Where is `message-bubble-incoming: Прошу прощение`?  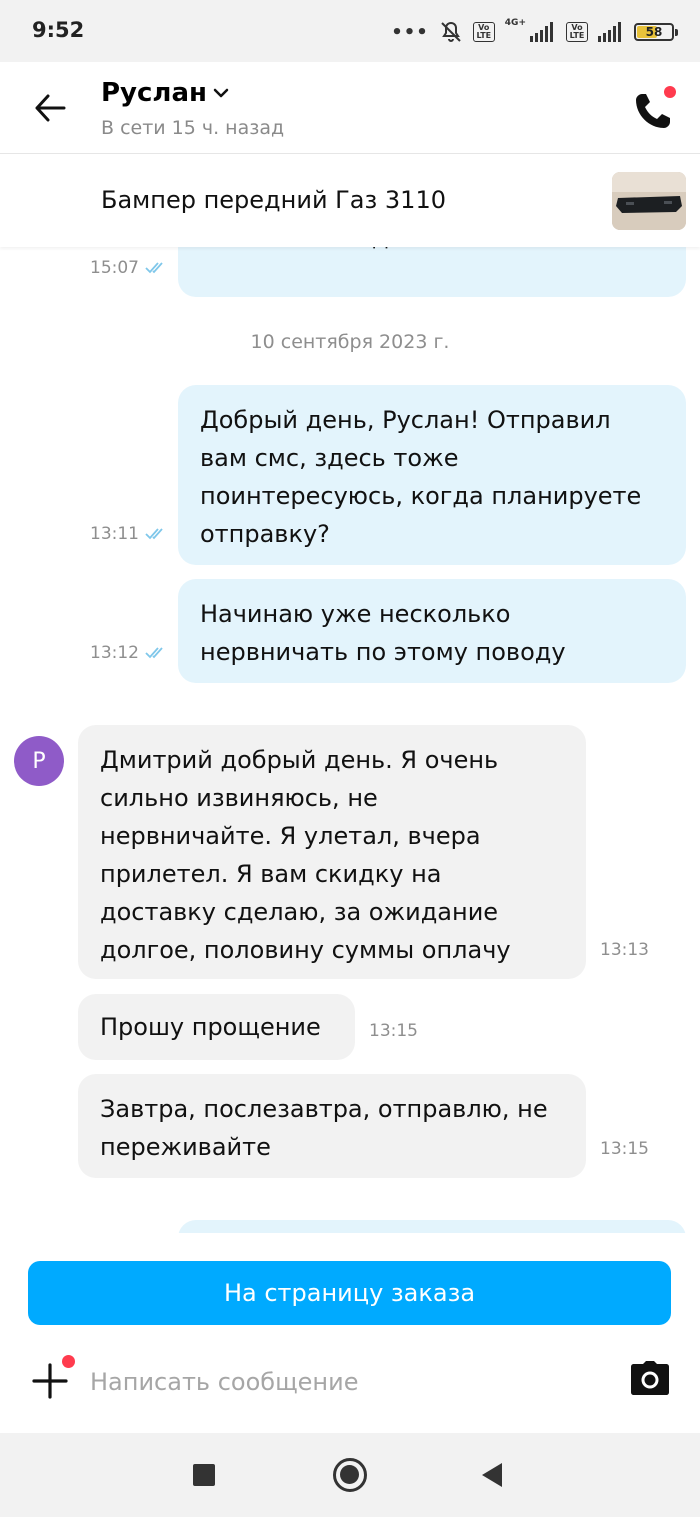
message-bubble-incoming: Прошу прощение is located at coordinates (216, 1027).